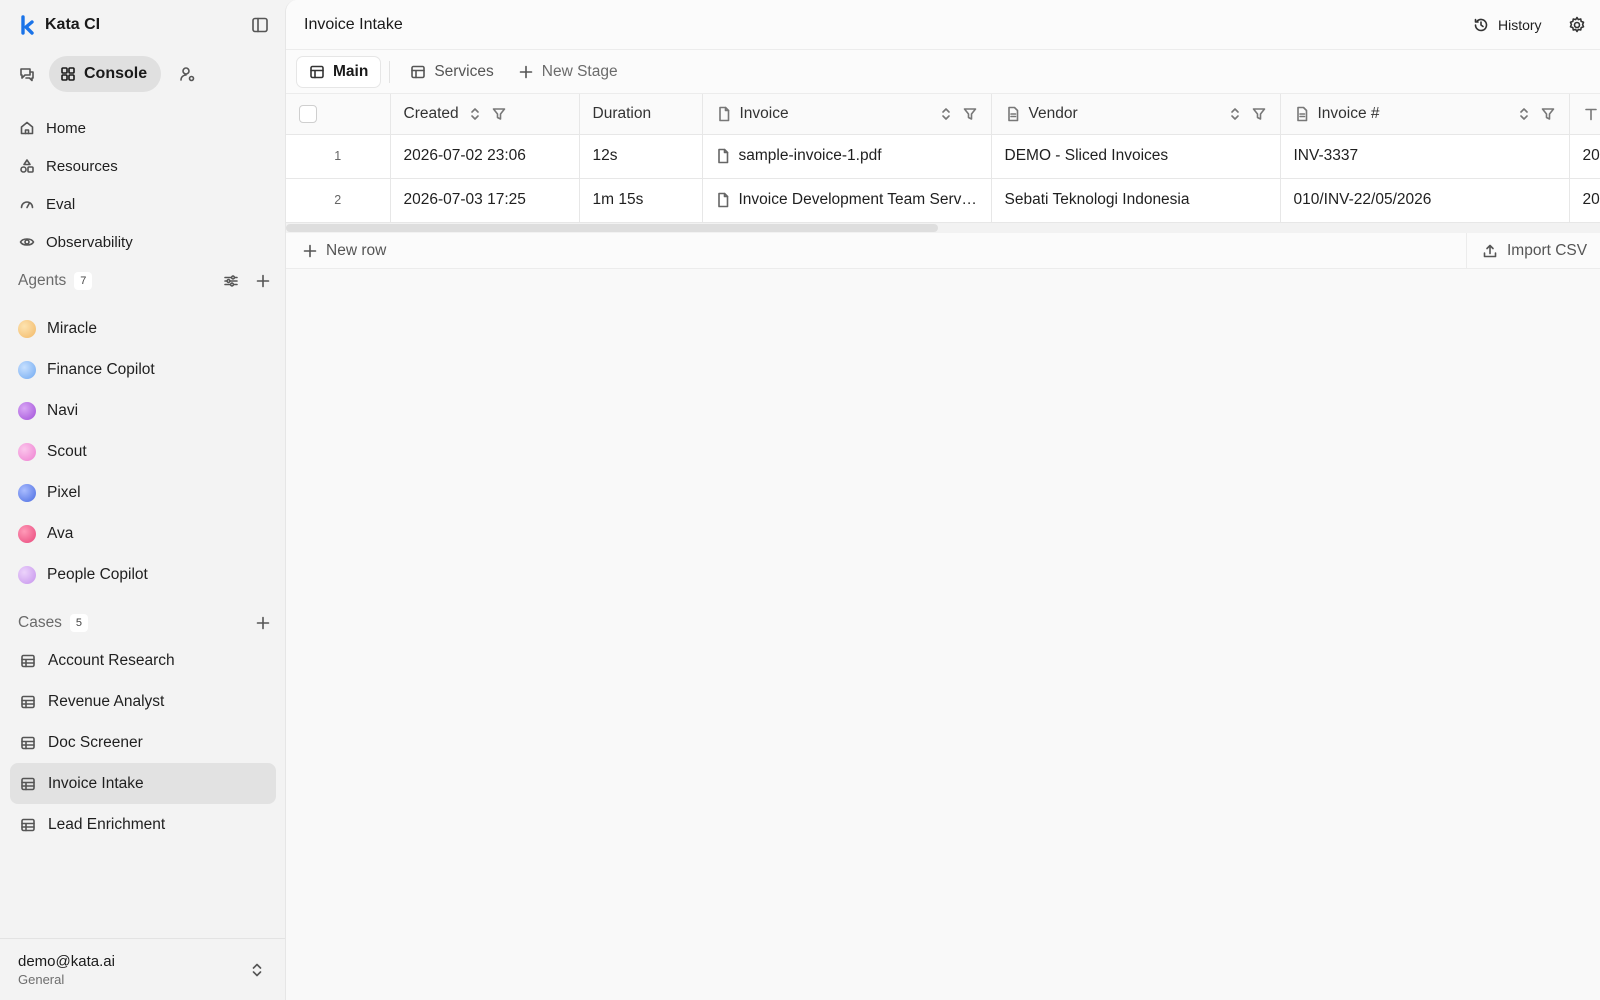  I want to click on cell-invoice-number: INV-3337, so click(1425, 156).